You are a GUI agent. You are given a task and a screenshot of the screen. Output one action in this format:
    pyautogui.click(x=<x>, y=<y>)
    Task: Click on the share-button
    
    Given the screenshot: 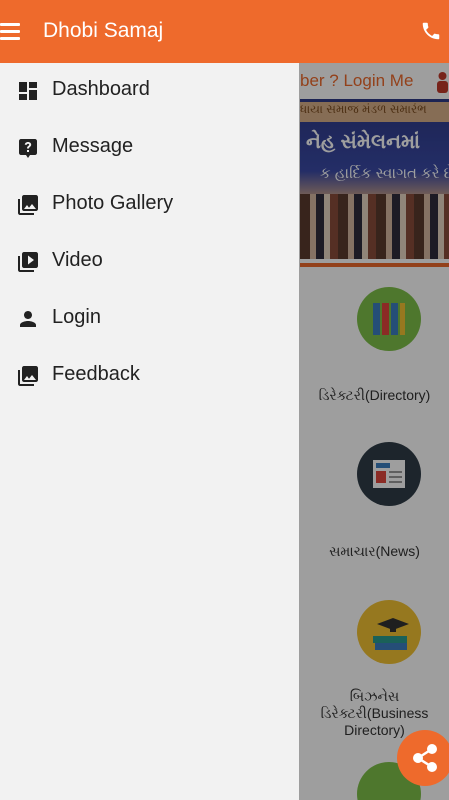 What is the action you would take?
    pyautogui.click(x=423, y=758)
    